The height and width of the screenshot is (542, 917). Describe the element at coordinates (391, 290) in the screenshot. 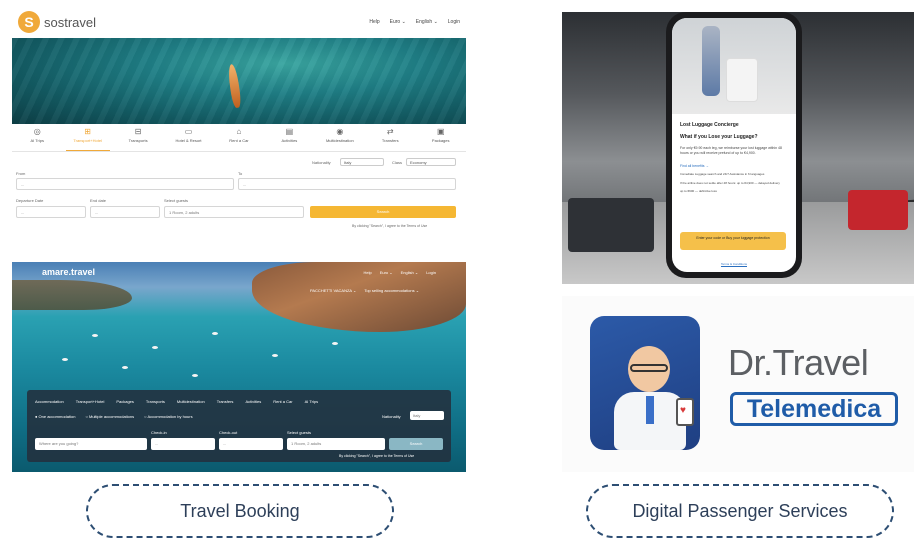

I see `top-selling-menu: Top selling accommodations ⌄` at that location.